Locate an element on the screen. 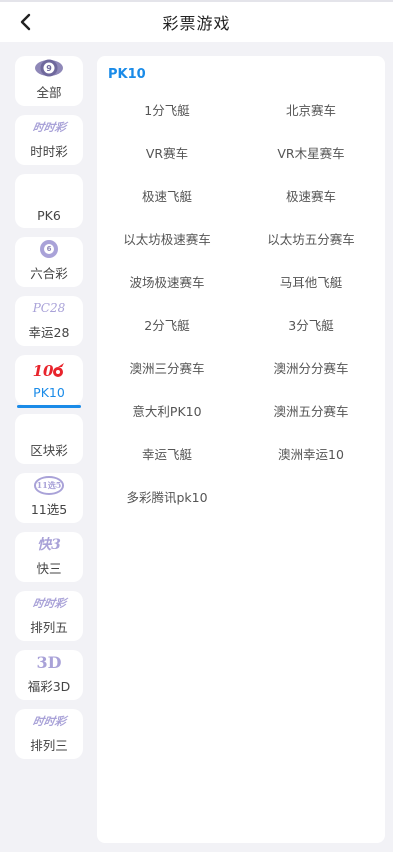 Image resolution: width=393 pixels, height=852 pixels. category-label: 时时彩 is located at coordinates (49, 151).